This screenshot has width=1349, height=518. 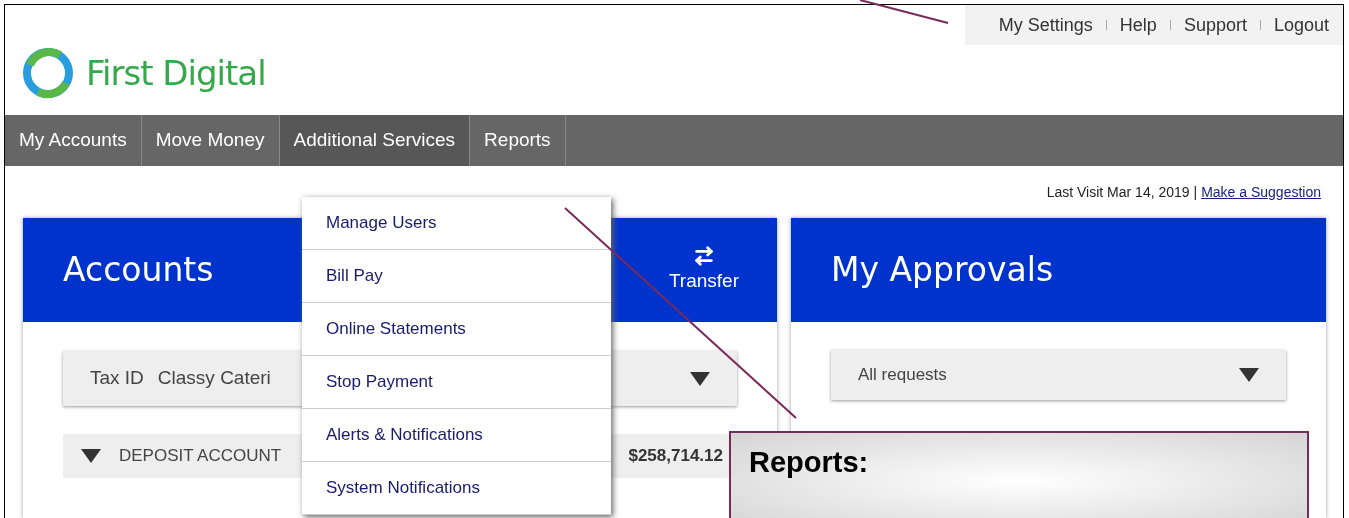 I want to click on group-name: DEPOSIT ACCOUNT, so click(x=200, y=456).